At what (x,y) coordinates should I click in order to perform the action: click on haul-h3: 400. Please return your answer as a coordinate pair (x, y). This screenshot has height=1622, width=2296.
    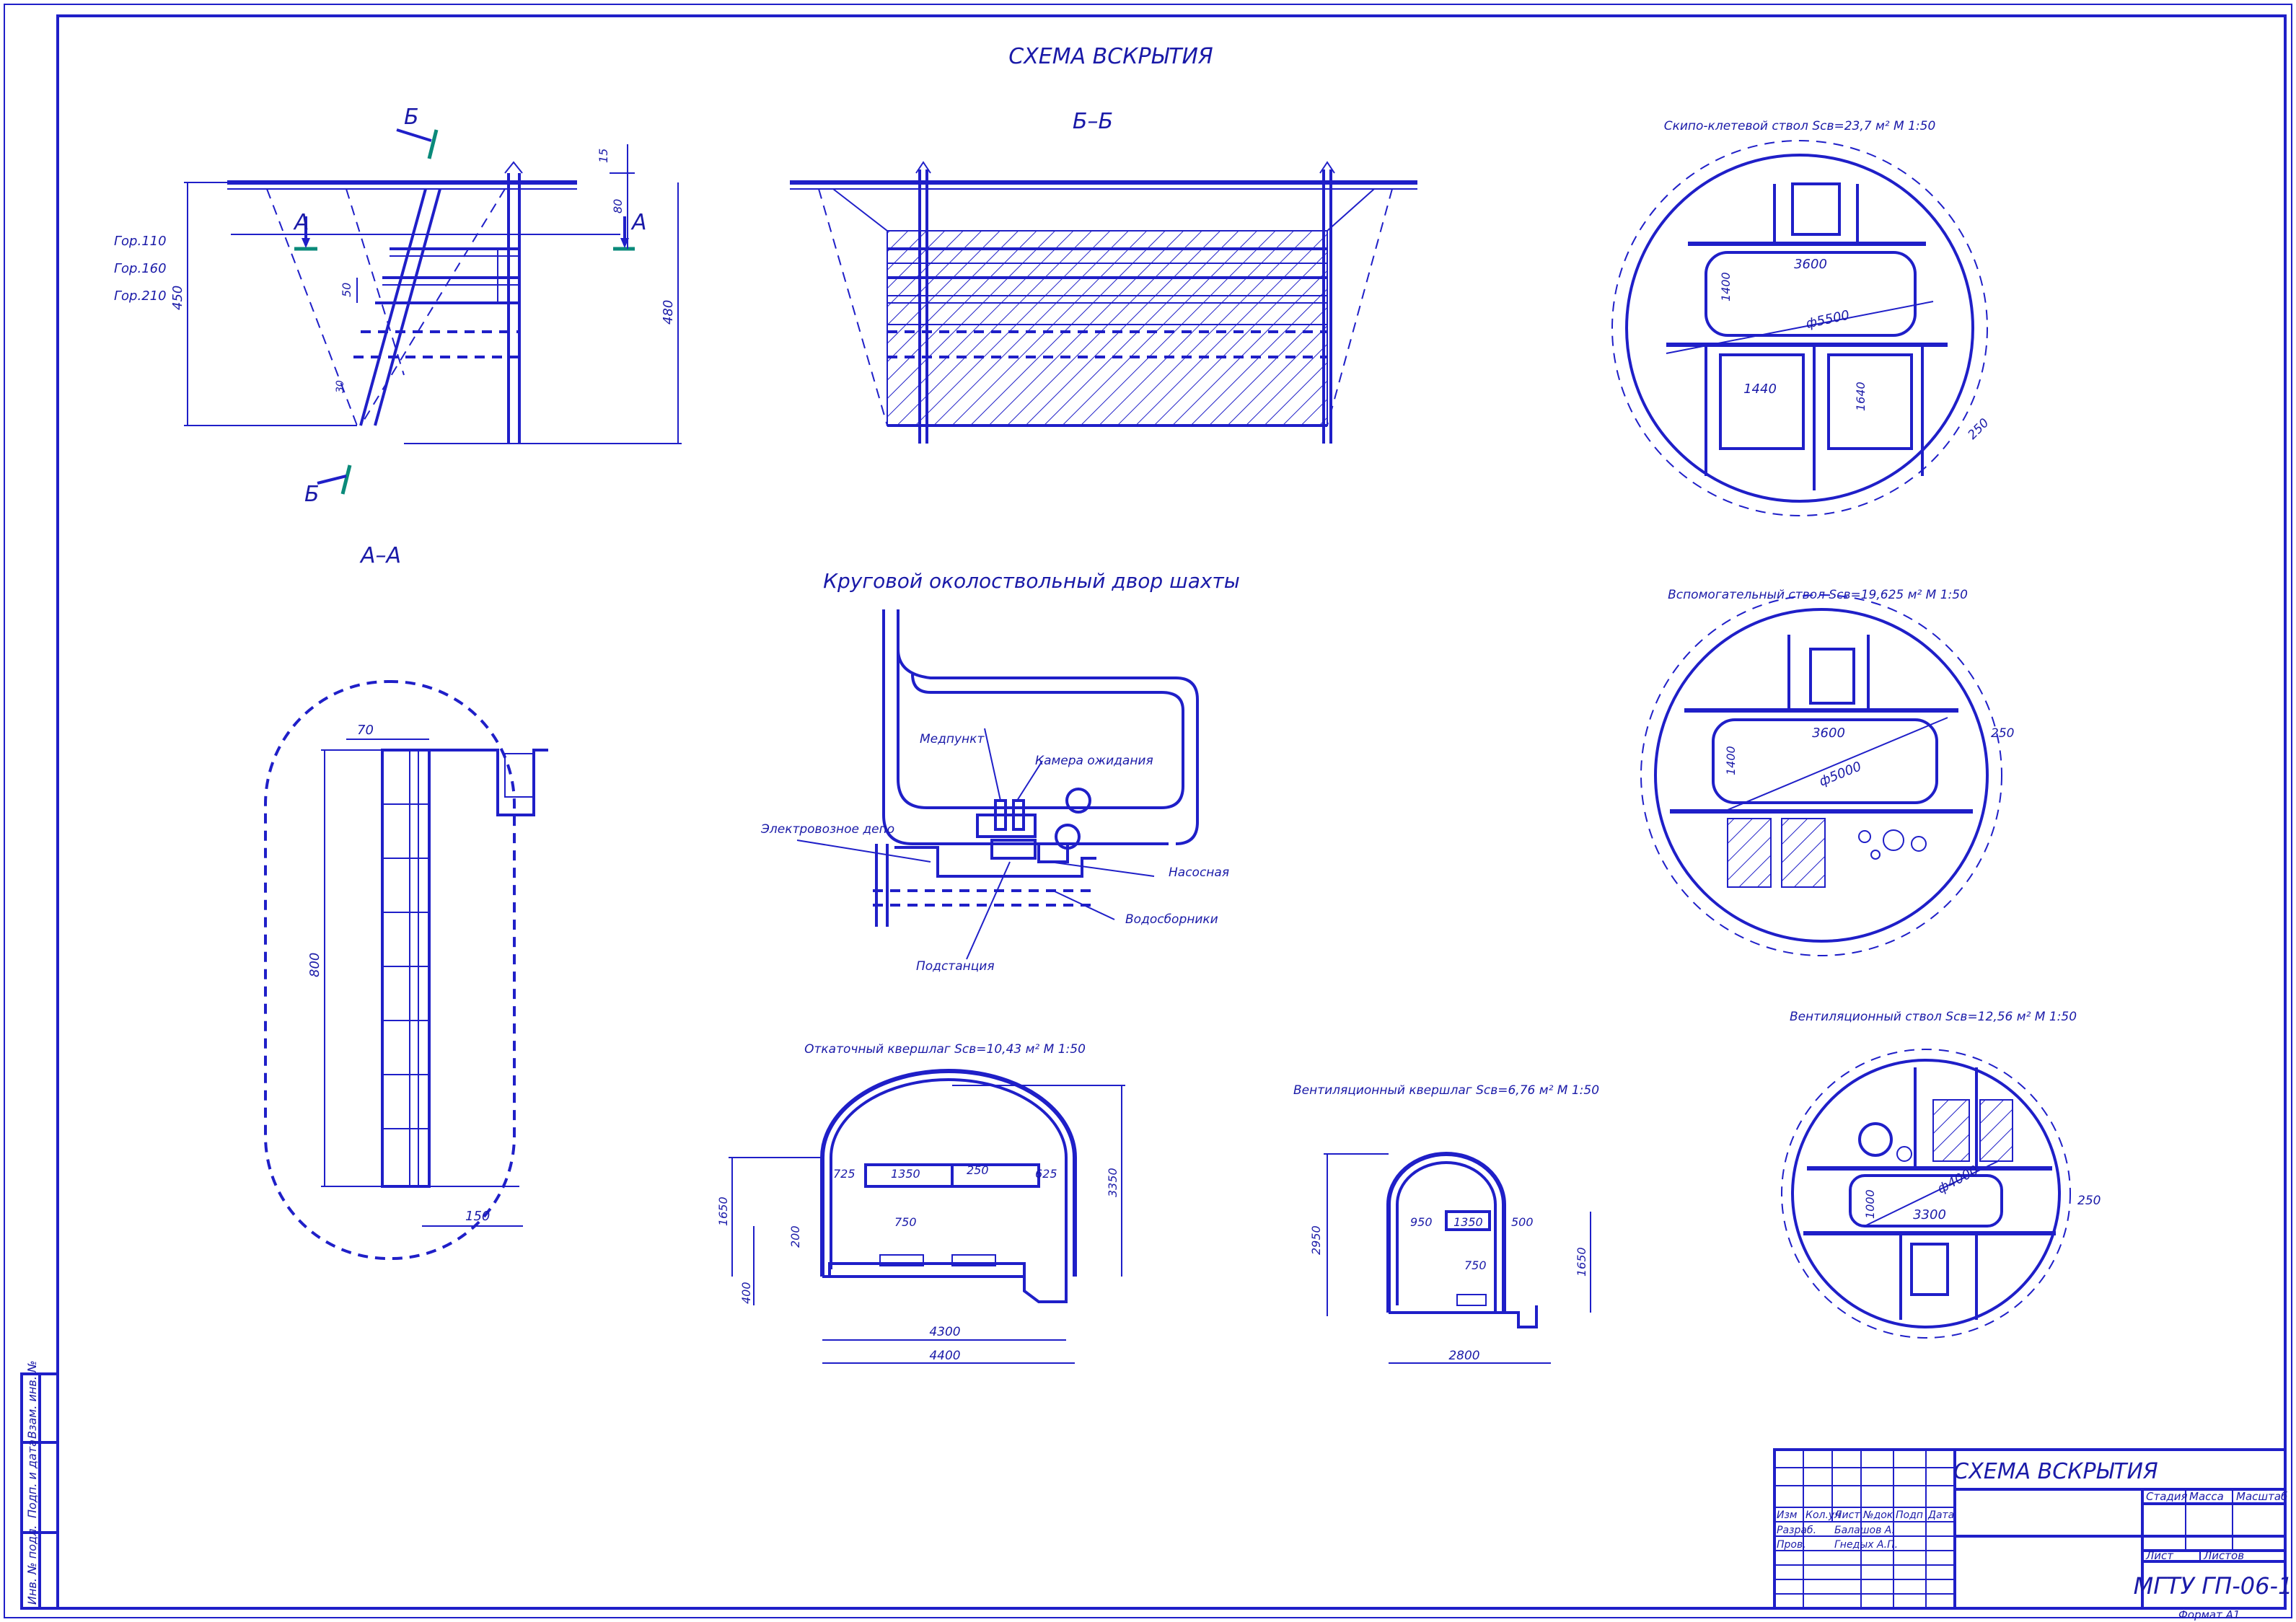
    Looking at the image, I should click on (746, 1293).